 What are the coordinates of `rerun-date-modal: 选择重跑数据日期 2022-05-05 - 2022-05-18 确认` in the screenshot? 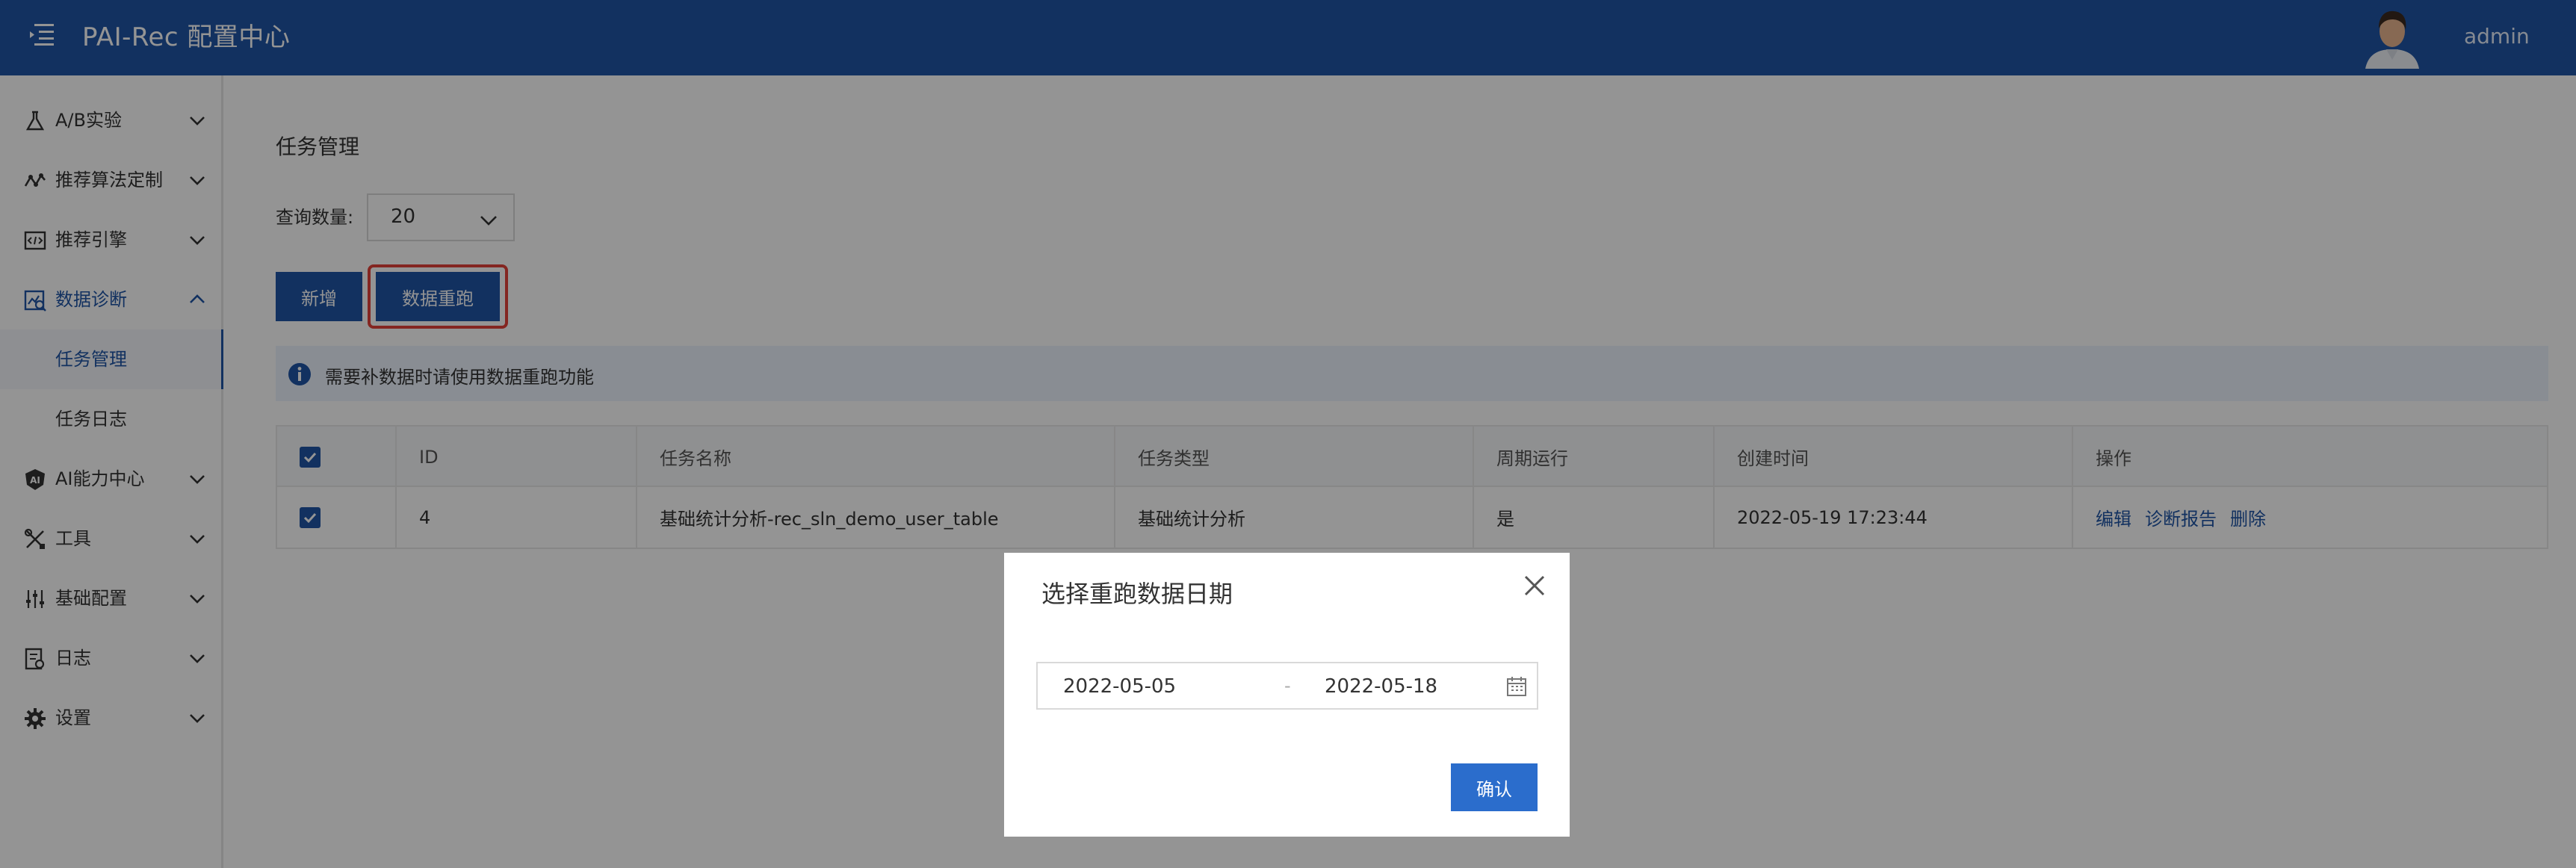 It's located at (1287, 695).